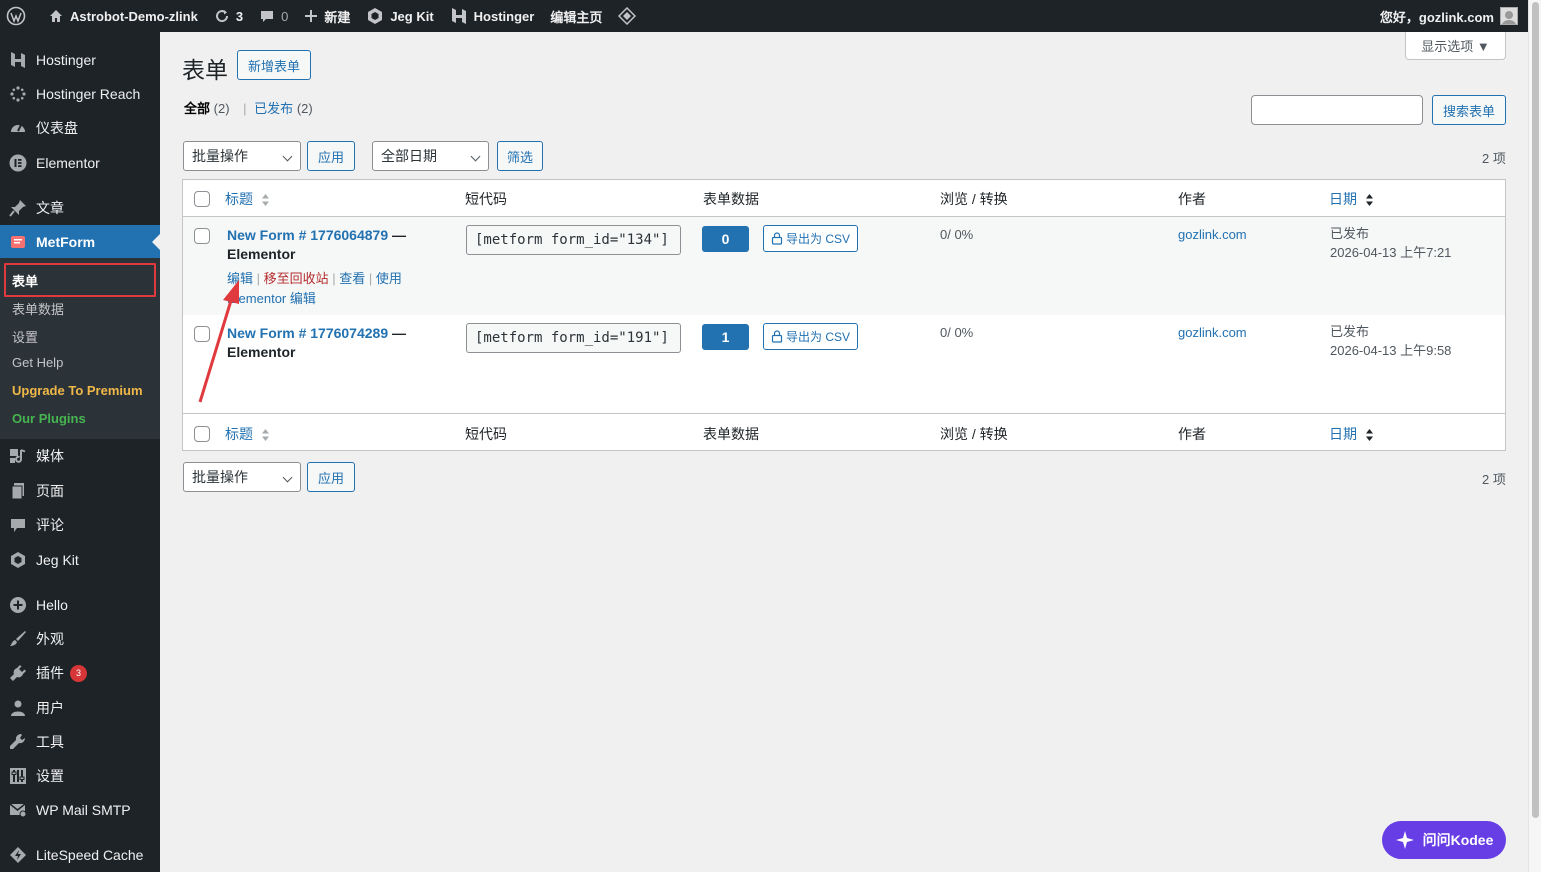 Image resolution: width=1541 pixels, height=872 pixels. Describe the element at coordinates (725, 337) in the screenshot. I see `entries-count-button: 1` at that location.